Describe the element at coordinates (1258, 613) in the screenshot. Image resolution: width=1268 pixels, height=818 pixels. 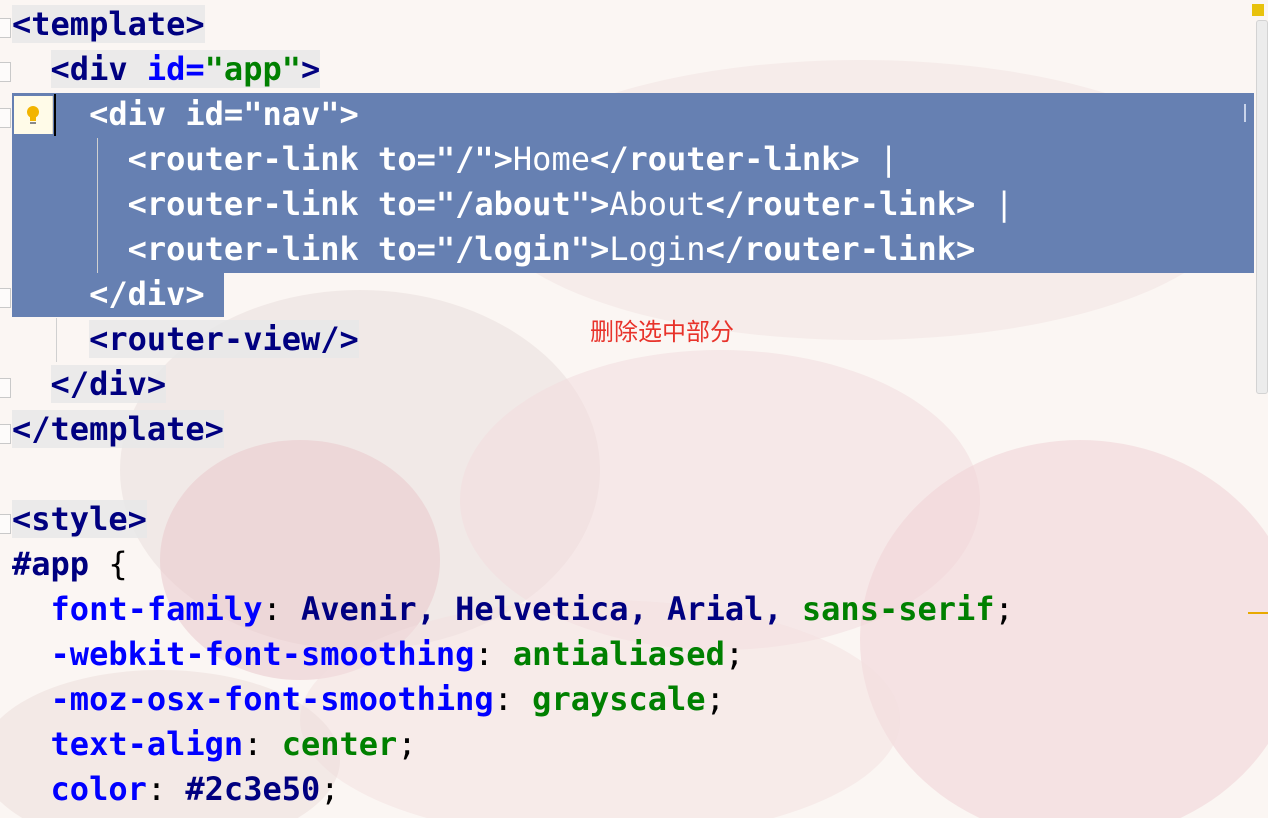
I see `warning-stripe-marker` at that location.